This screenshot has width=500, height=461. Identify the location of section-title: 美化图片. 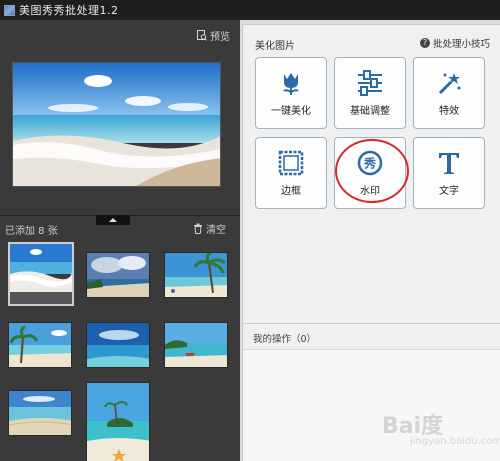
(275, 46).